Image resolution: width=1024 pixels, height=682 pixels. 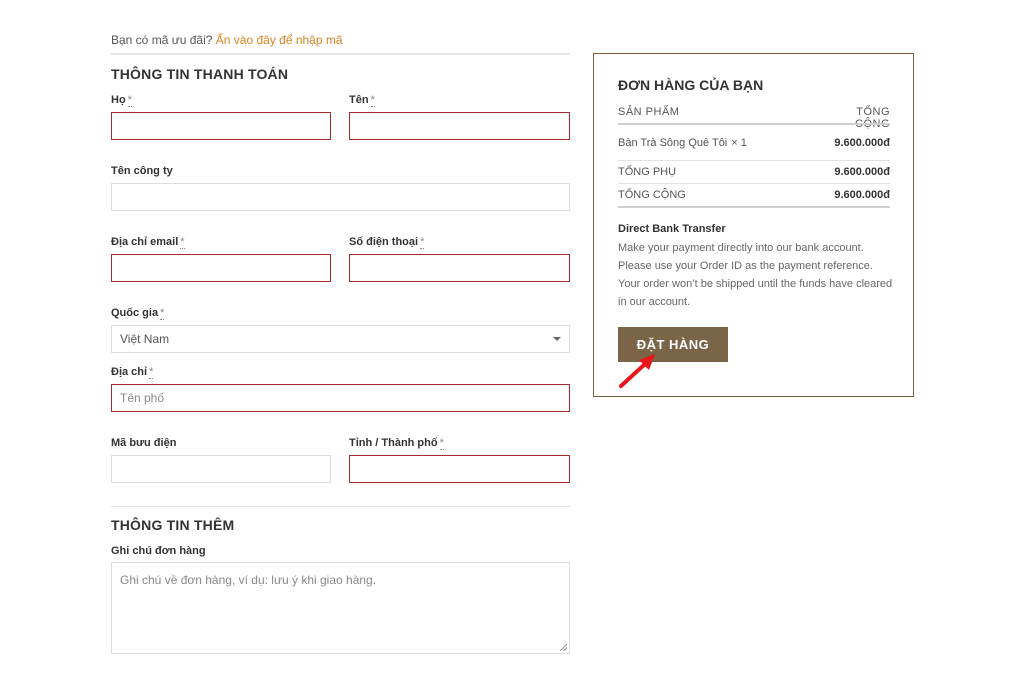 What do you see at coordinates (459, 126) in the screenshot?
I see `first-name-field` at bounding box center [459, 126].